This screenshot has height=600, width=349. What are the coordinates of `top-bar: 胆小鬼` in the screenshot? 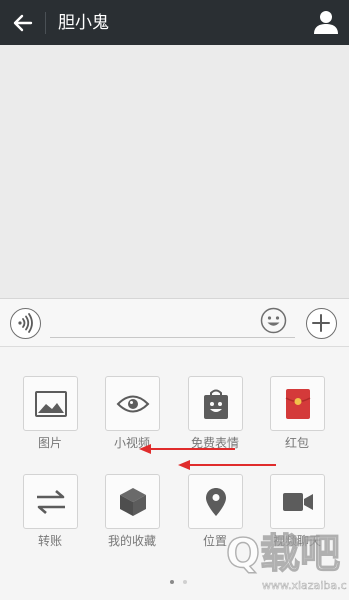 It's located at (174, 22).